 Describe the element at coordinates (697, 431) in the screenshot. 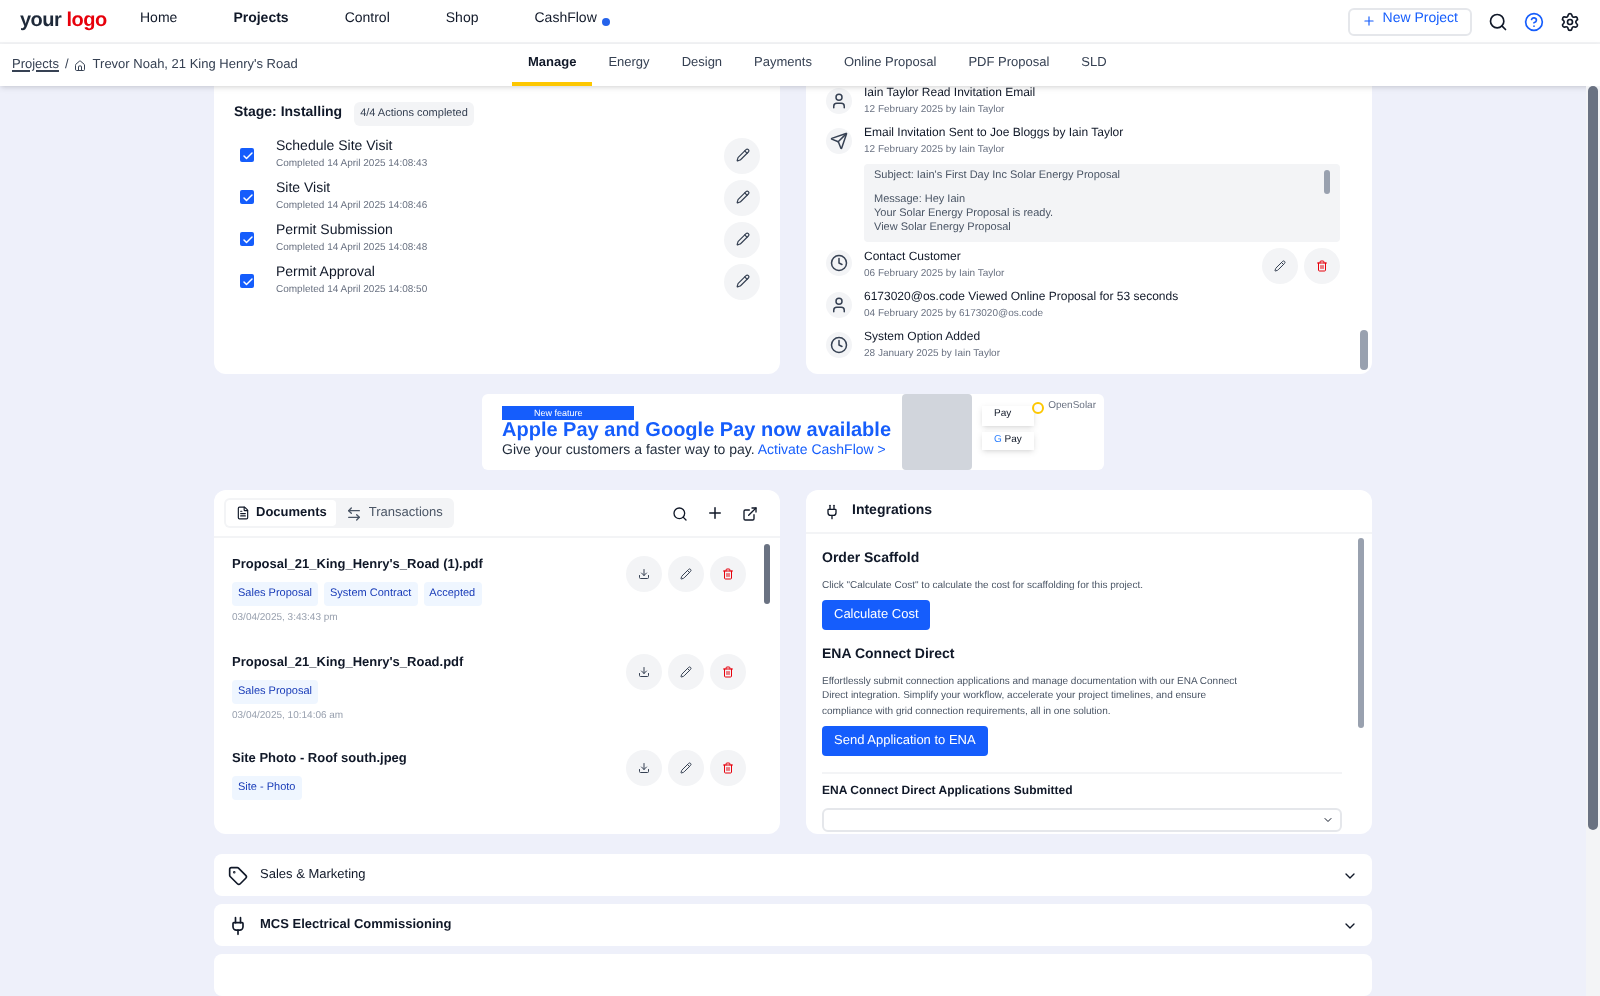

I see `banner-headline: Apple Pay and Google Pay now available` at that location.